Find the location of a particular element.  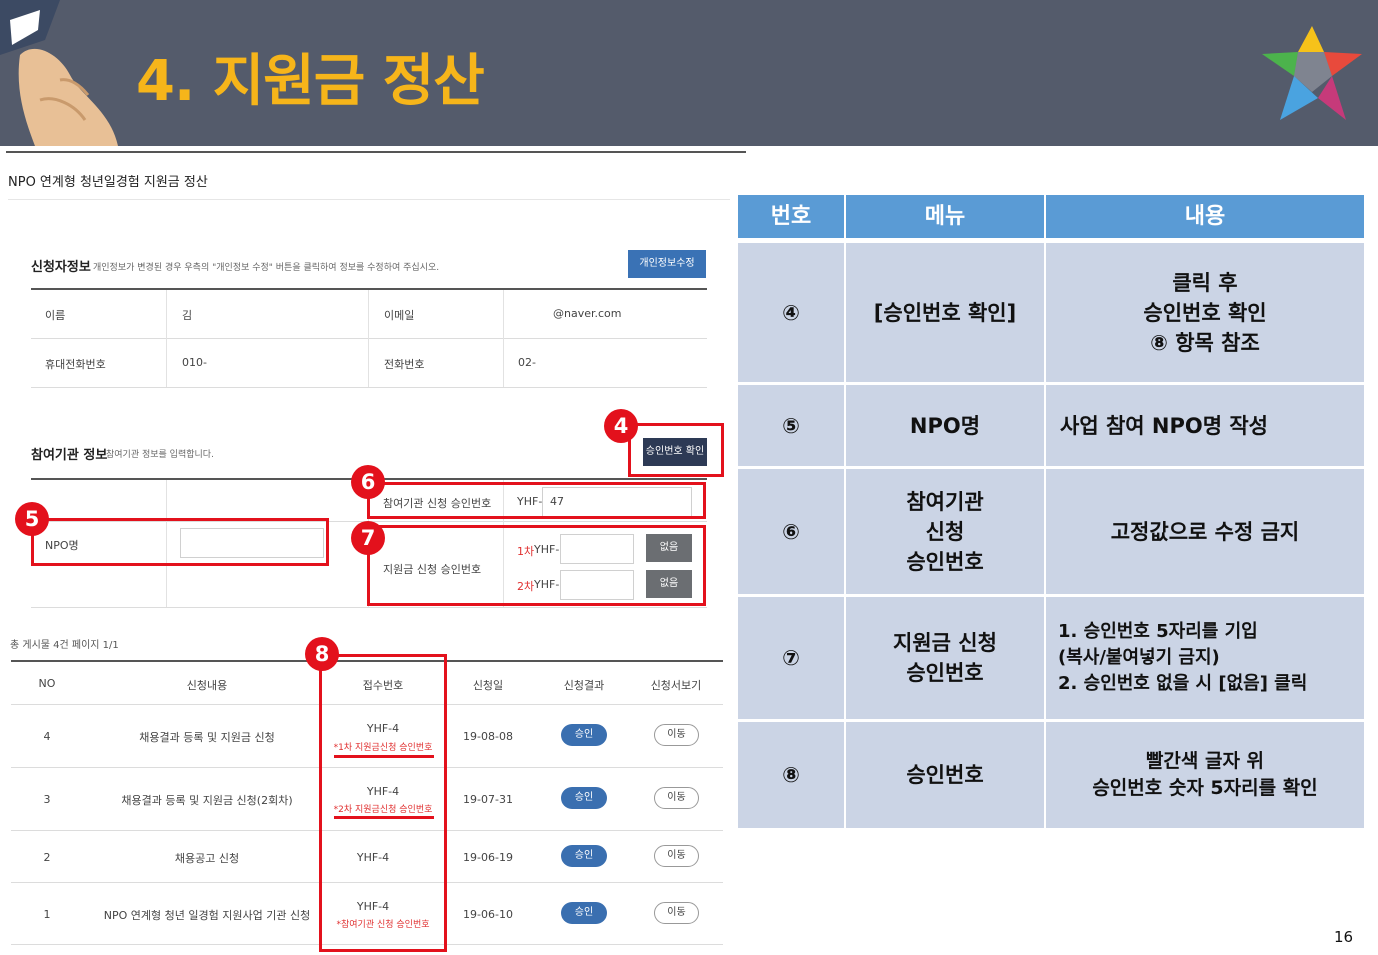

guide-menu: [승인번호 확인] is located at coordinates (945, 312).